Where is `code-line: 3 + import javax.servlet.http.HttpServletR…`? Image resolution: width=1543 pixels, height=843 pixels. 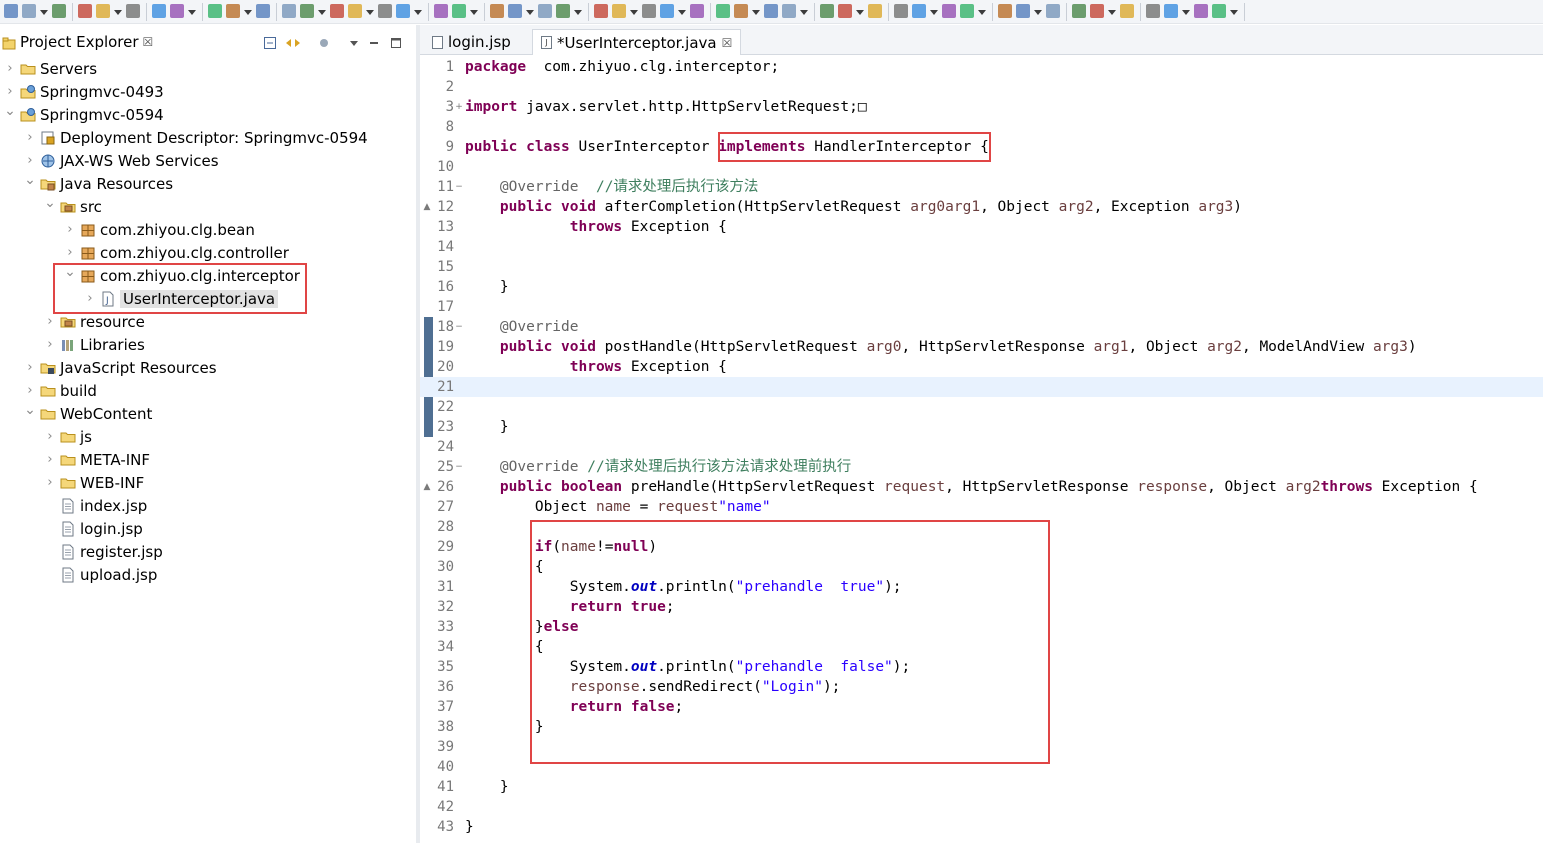
code-line: 3 + import javax.servlet.http.HttpServletR… is located at coordinates (981, 107).